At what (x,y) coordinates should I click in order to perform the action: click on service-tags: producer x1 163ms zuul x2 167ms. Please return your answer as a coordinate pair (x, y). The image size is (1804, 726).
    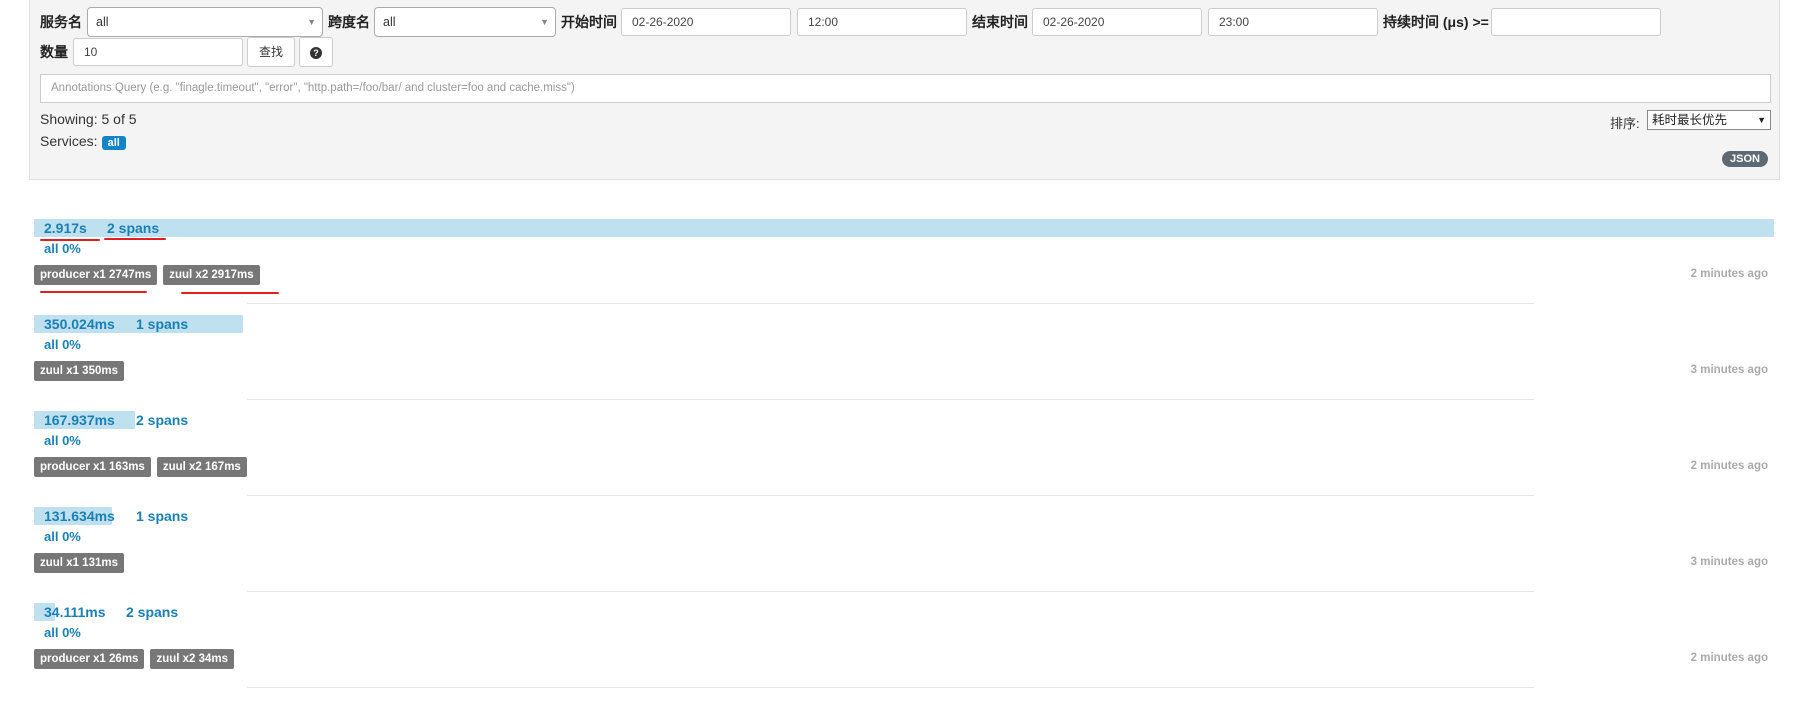
    Looking at the image, I should click on (143, 467).